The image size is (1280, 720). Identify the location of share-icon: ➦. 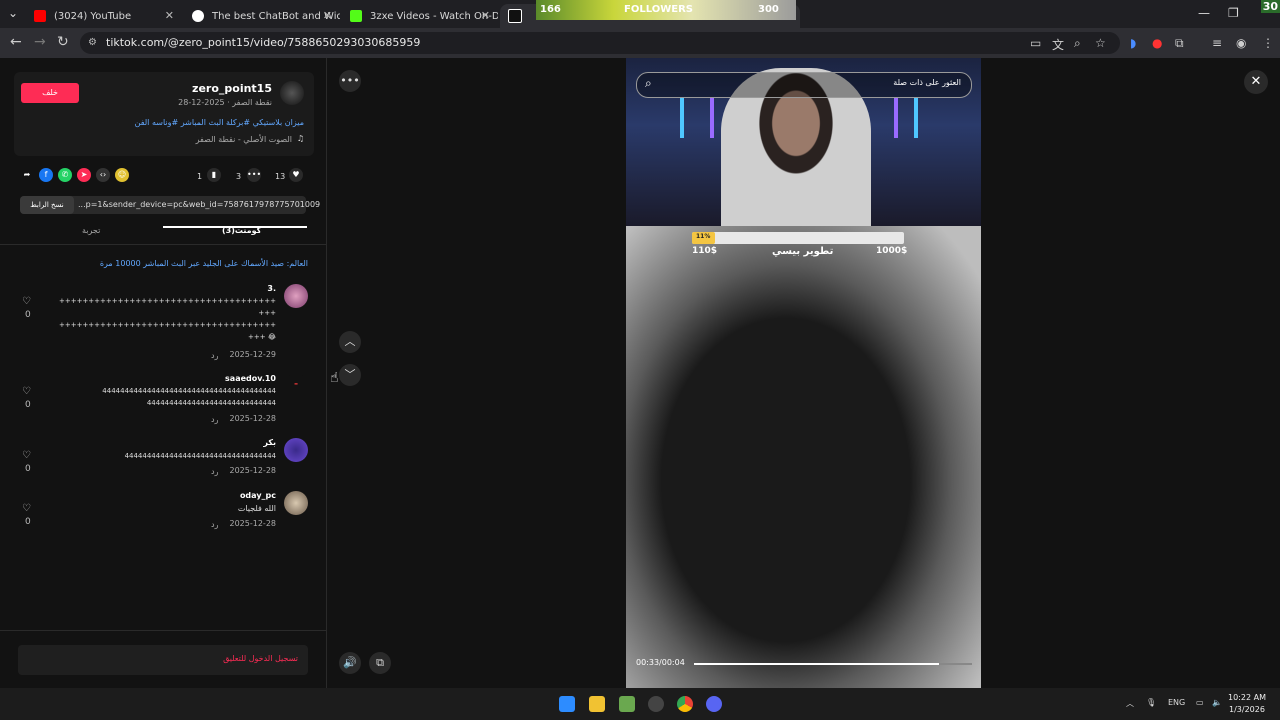
(27, 175).